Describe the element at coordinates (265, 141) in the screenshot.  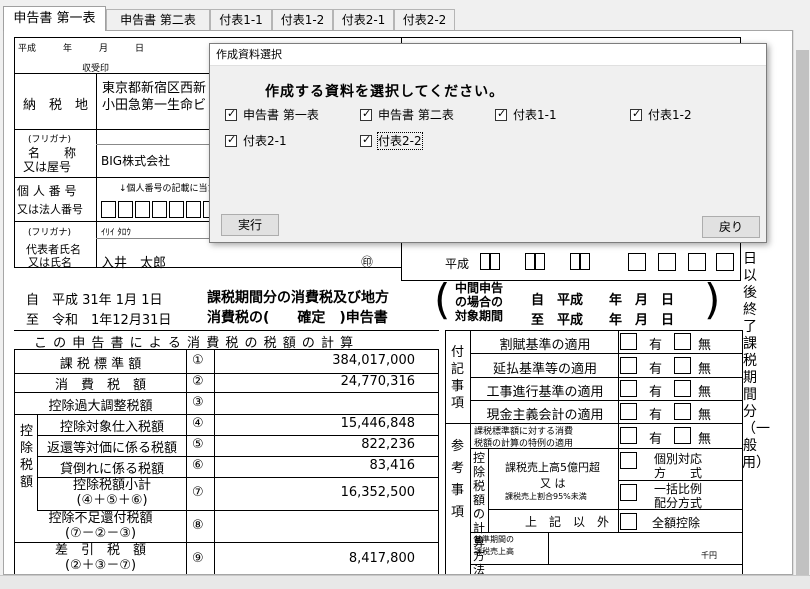
I see `option-label: 付表2-1` at that location.